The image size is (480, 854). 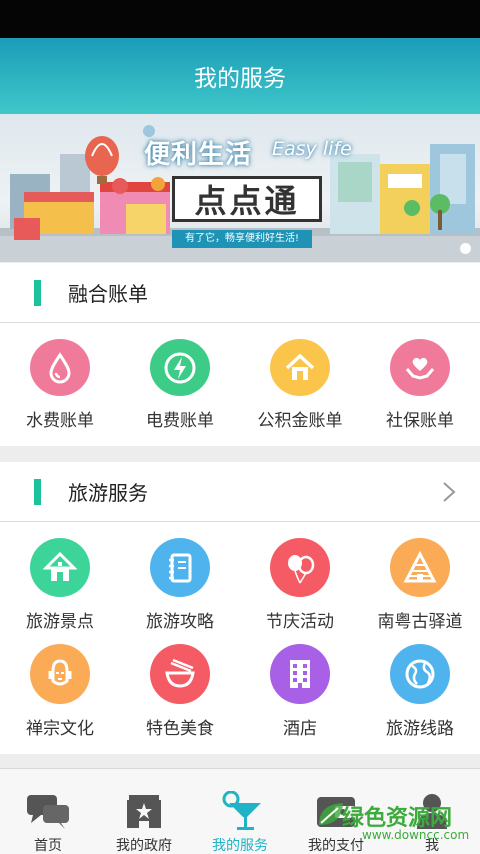 I want to click on item-label: 酒店, so click(x=300, y=729).